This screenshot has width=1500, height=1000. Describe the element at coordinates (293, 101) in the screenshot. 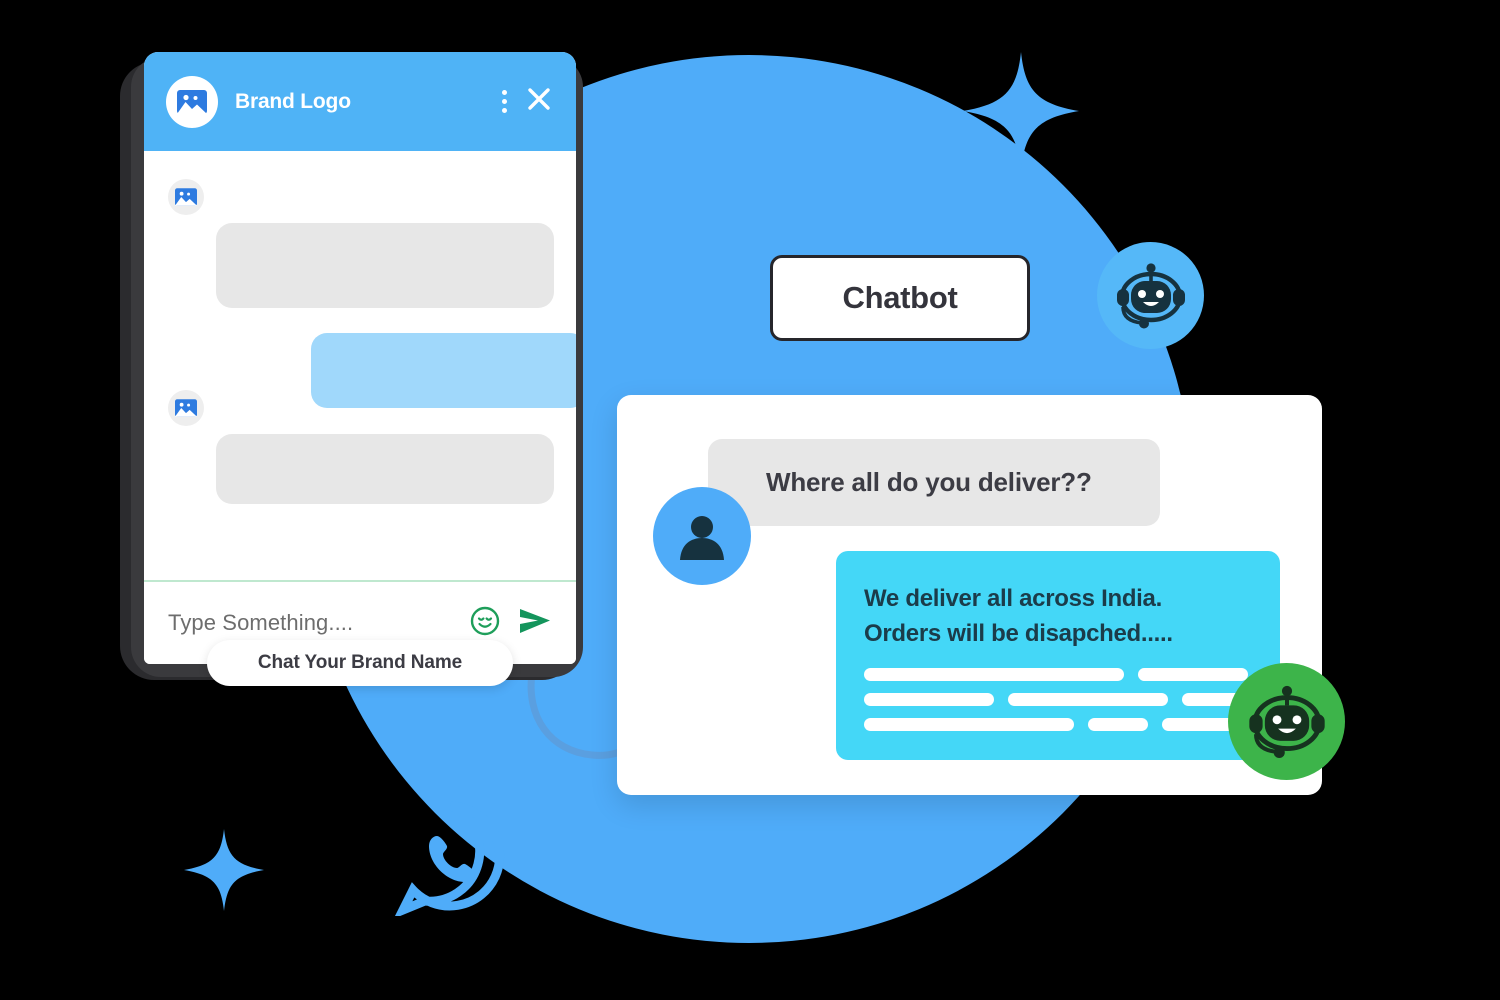

I see `brand-title: Brand Logo` at that location.